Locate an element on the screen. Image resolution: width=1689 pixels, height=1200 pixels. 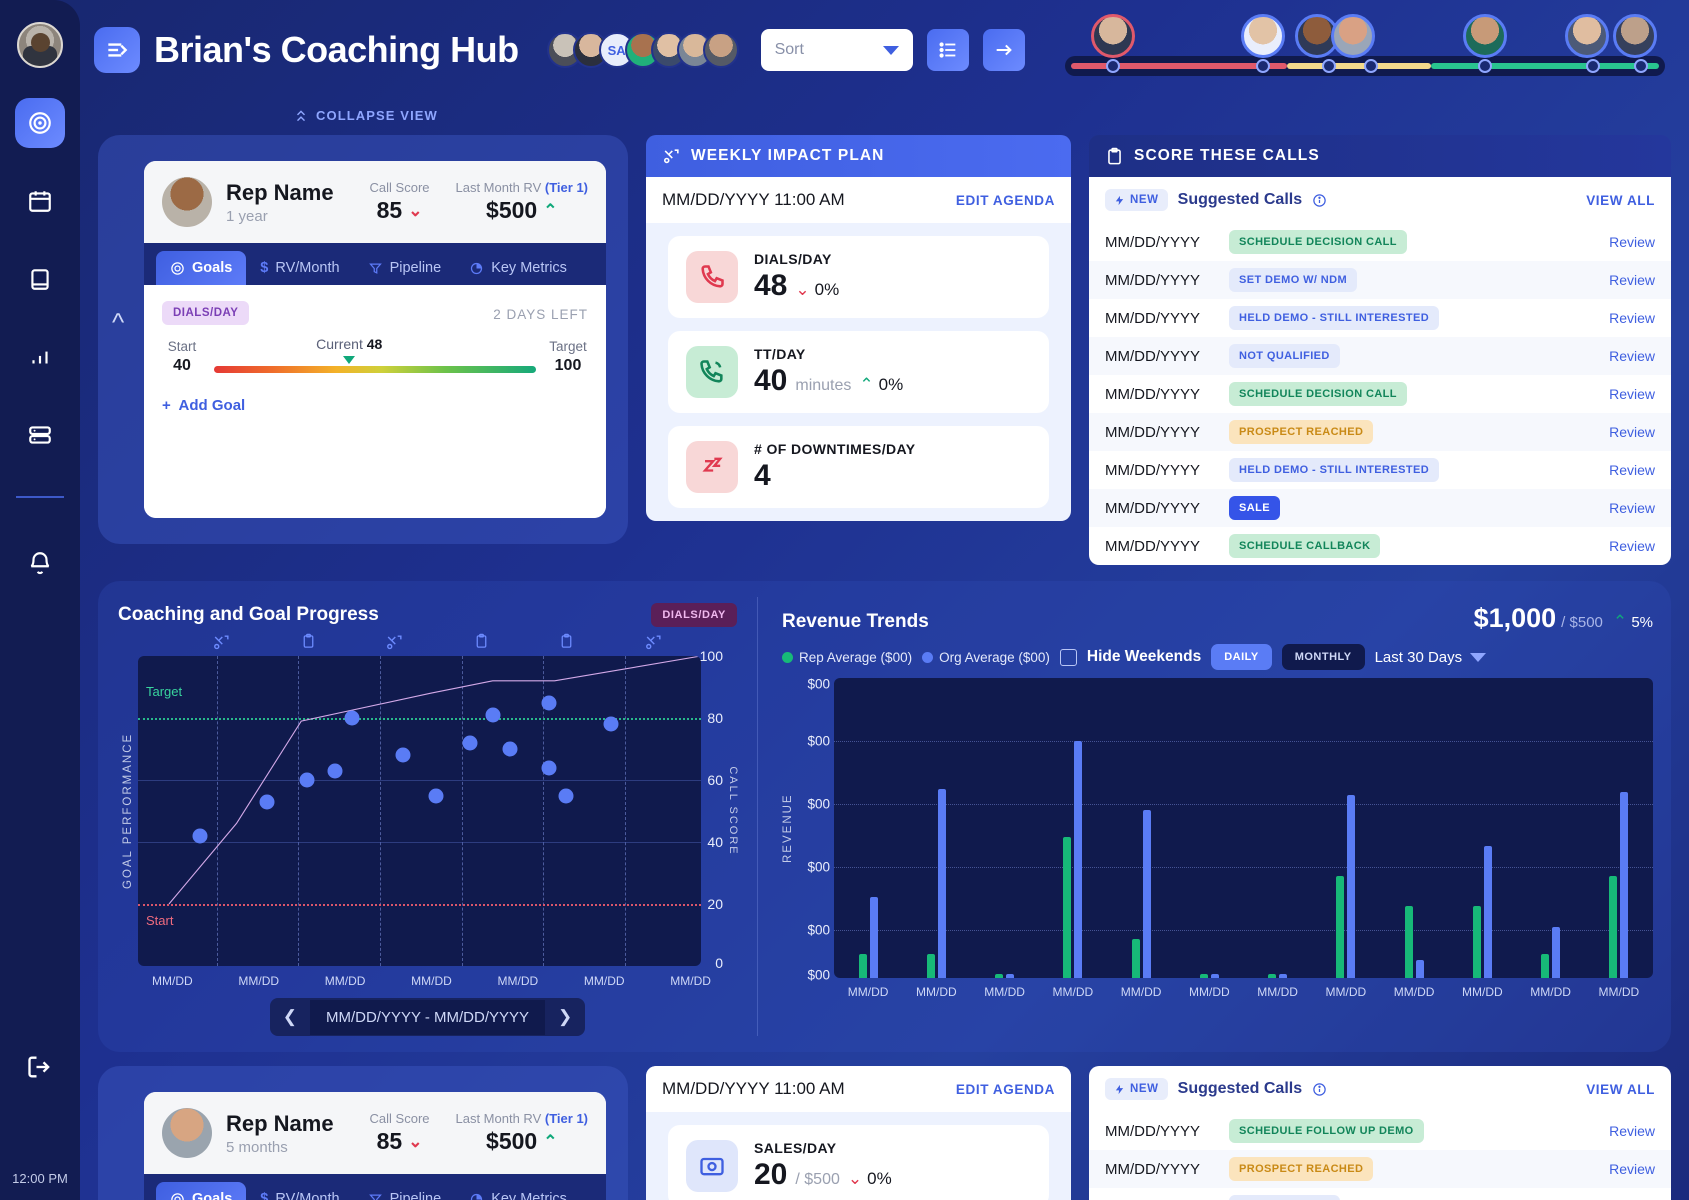
sidebar-item-records is located at coordinates (40, 435).